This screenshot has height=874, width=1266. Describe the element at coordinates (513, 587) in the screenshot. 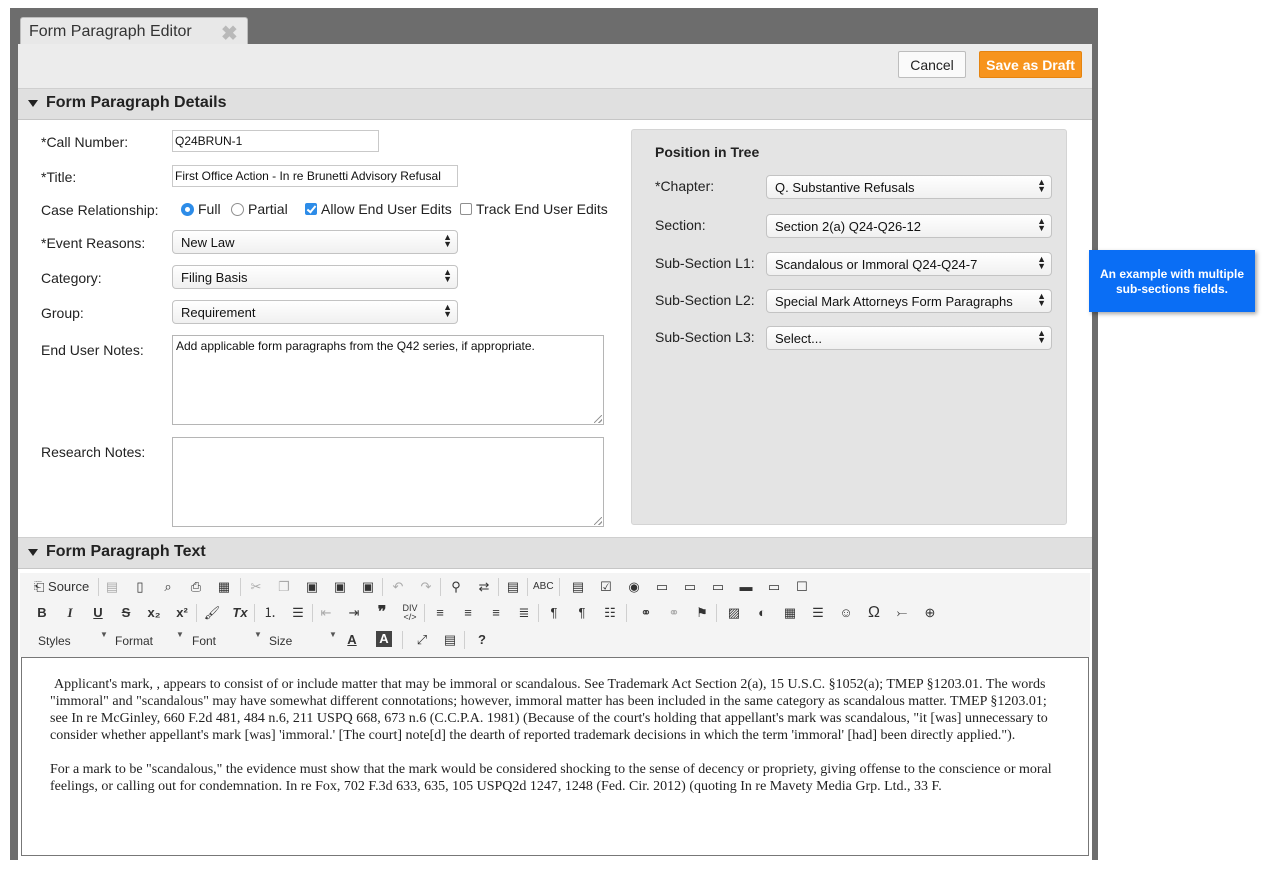

I see `select-all-icon: ▤` at that location.